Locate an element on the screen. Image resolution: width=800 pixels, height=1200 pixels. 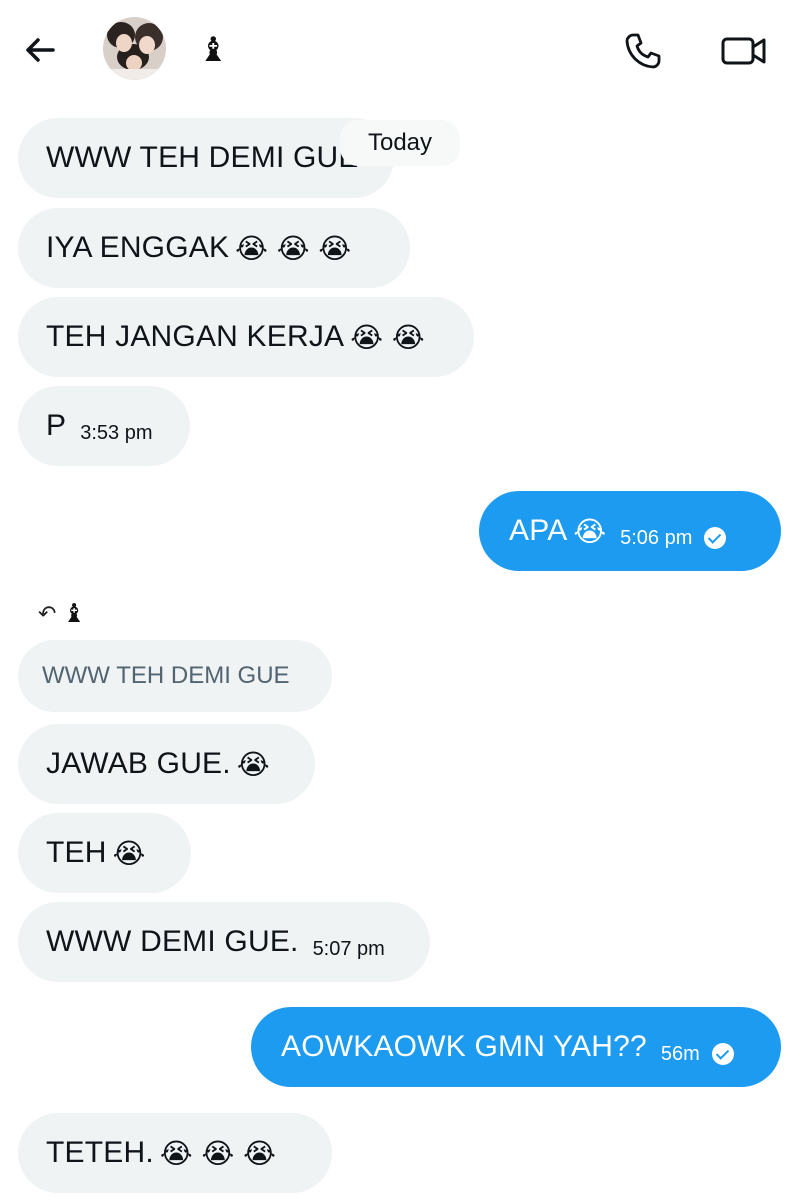
chat-header: ♝ is located at coordinates (400, 50).